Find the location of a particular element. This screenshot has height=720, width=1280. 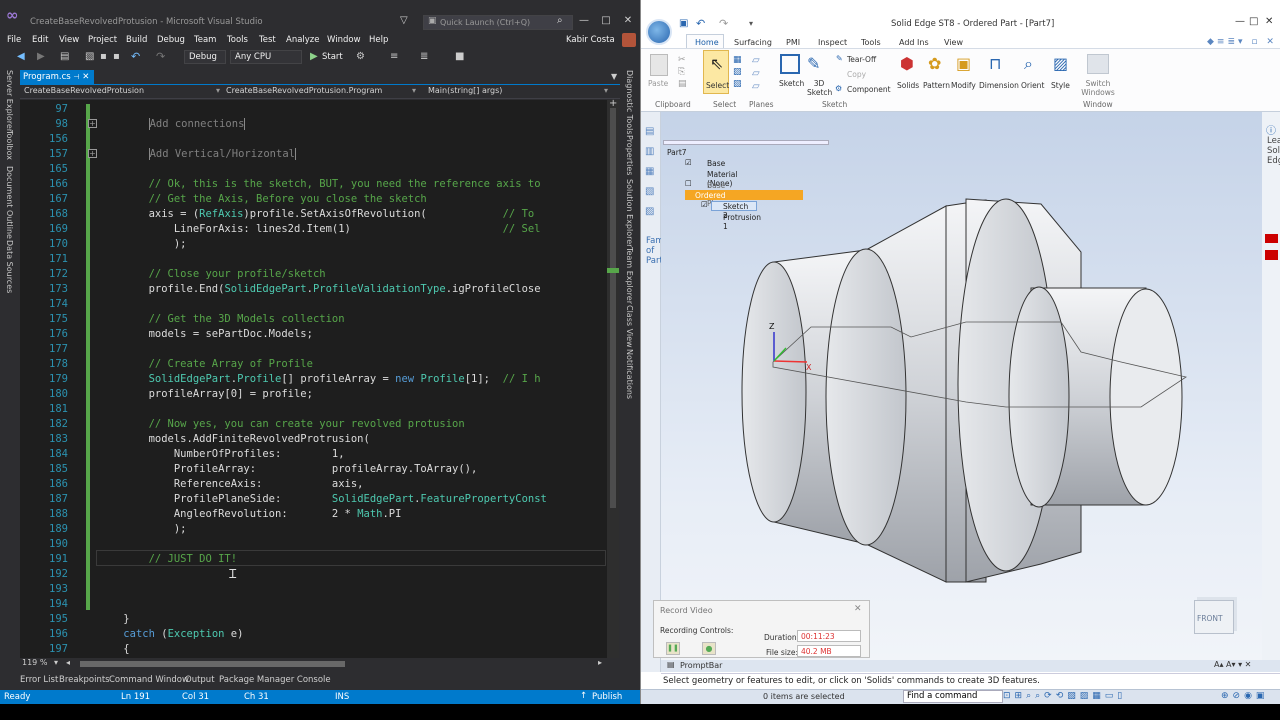

code-line: profileArray[0] = profile; is located at coordinates (358, 394).